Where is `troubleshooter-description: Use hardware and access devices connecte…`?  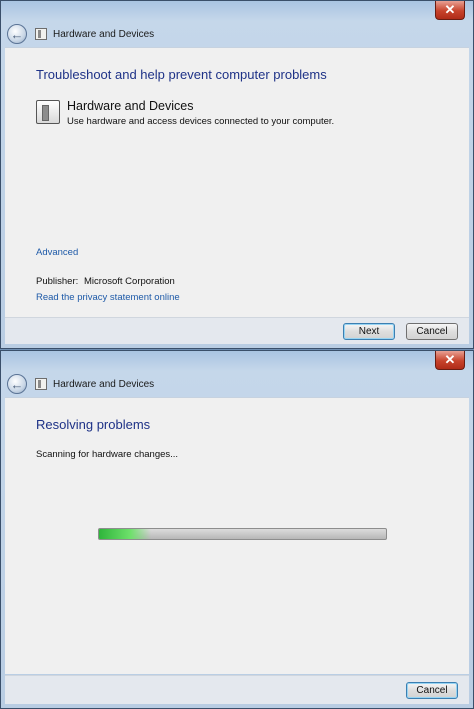
troubleshooter-description: Use hardware and access devices connecte… is located at coordinates (201, 121).